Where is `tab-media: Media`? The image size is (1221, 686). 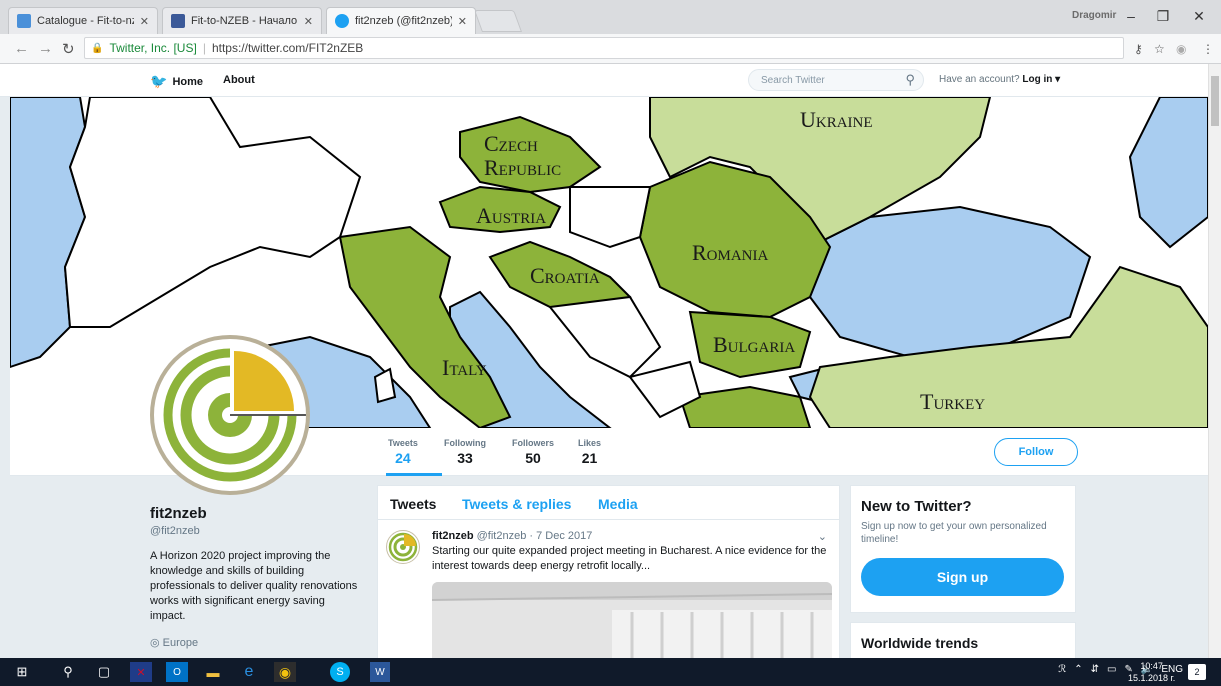 tab-media: Media is located at coordinates (618, 504).